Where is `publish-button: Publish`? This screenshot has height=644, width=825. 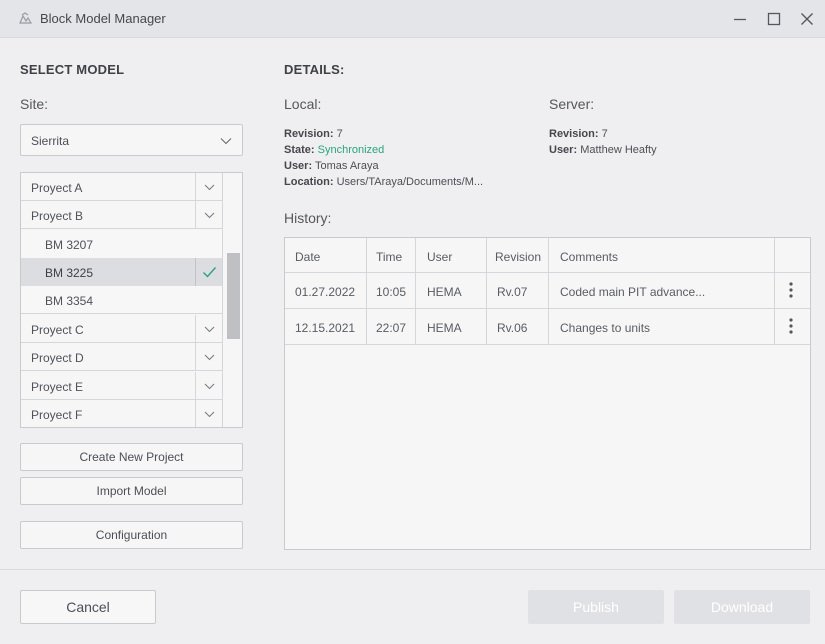 publish-button: Publish is located at coordinates (596, 607).